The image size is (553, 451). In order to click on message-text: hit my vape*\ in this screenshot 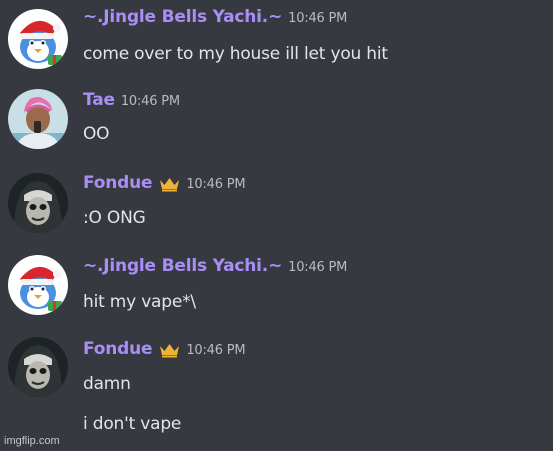, I will do `click(139, 302)`.